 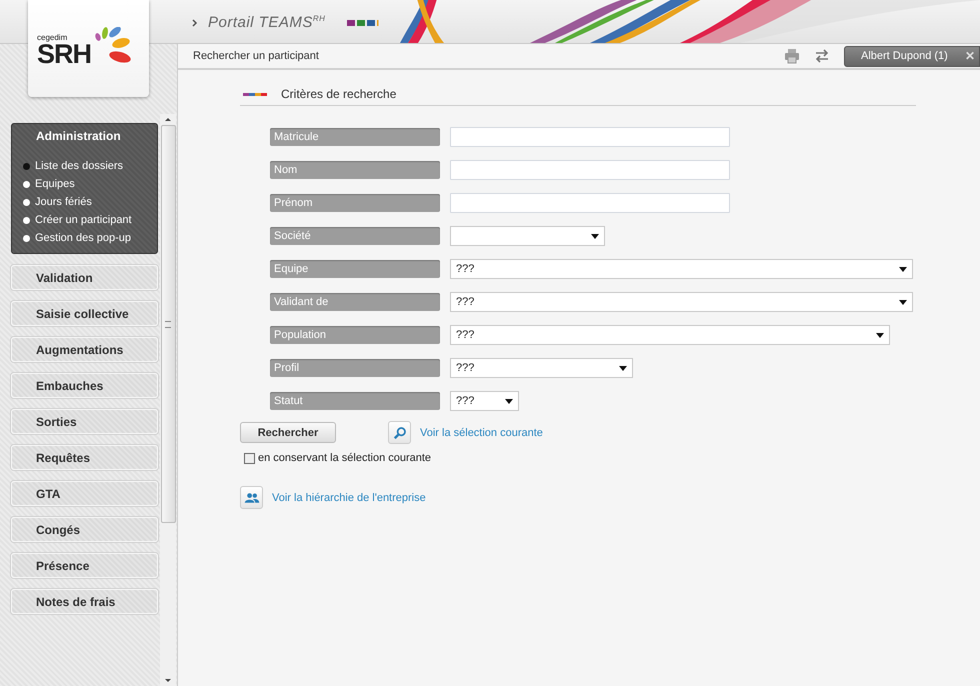 I want to click on menu-section: Sorties, so click(x=84, y=421).